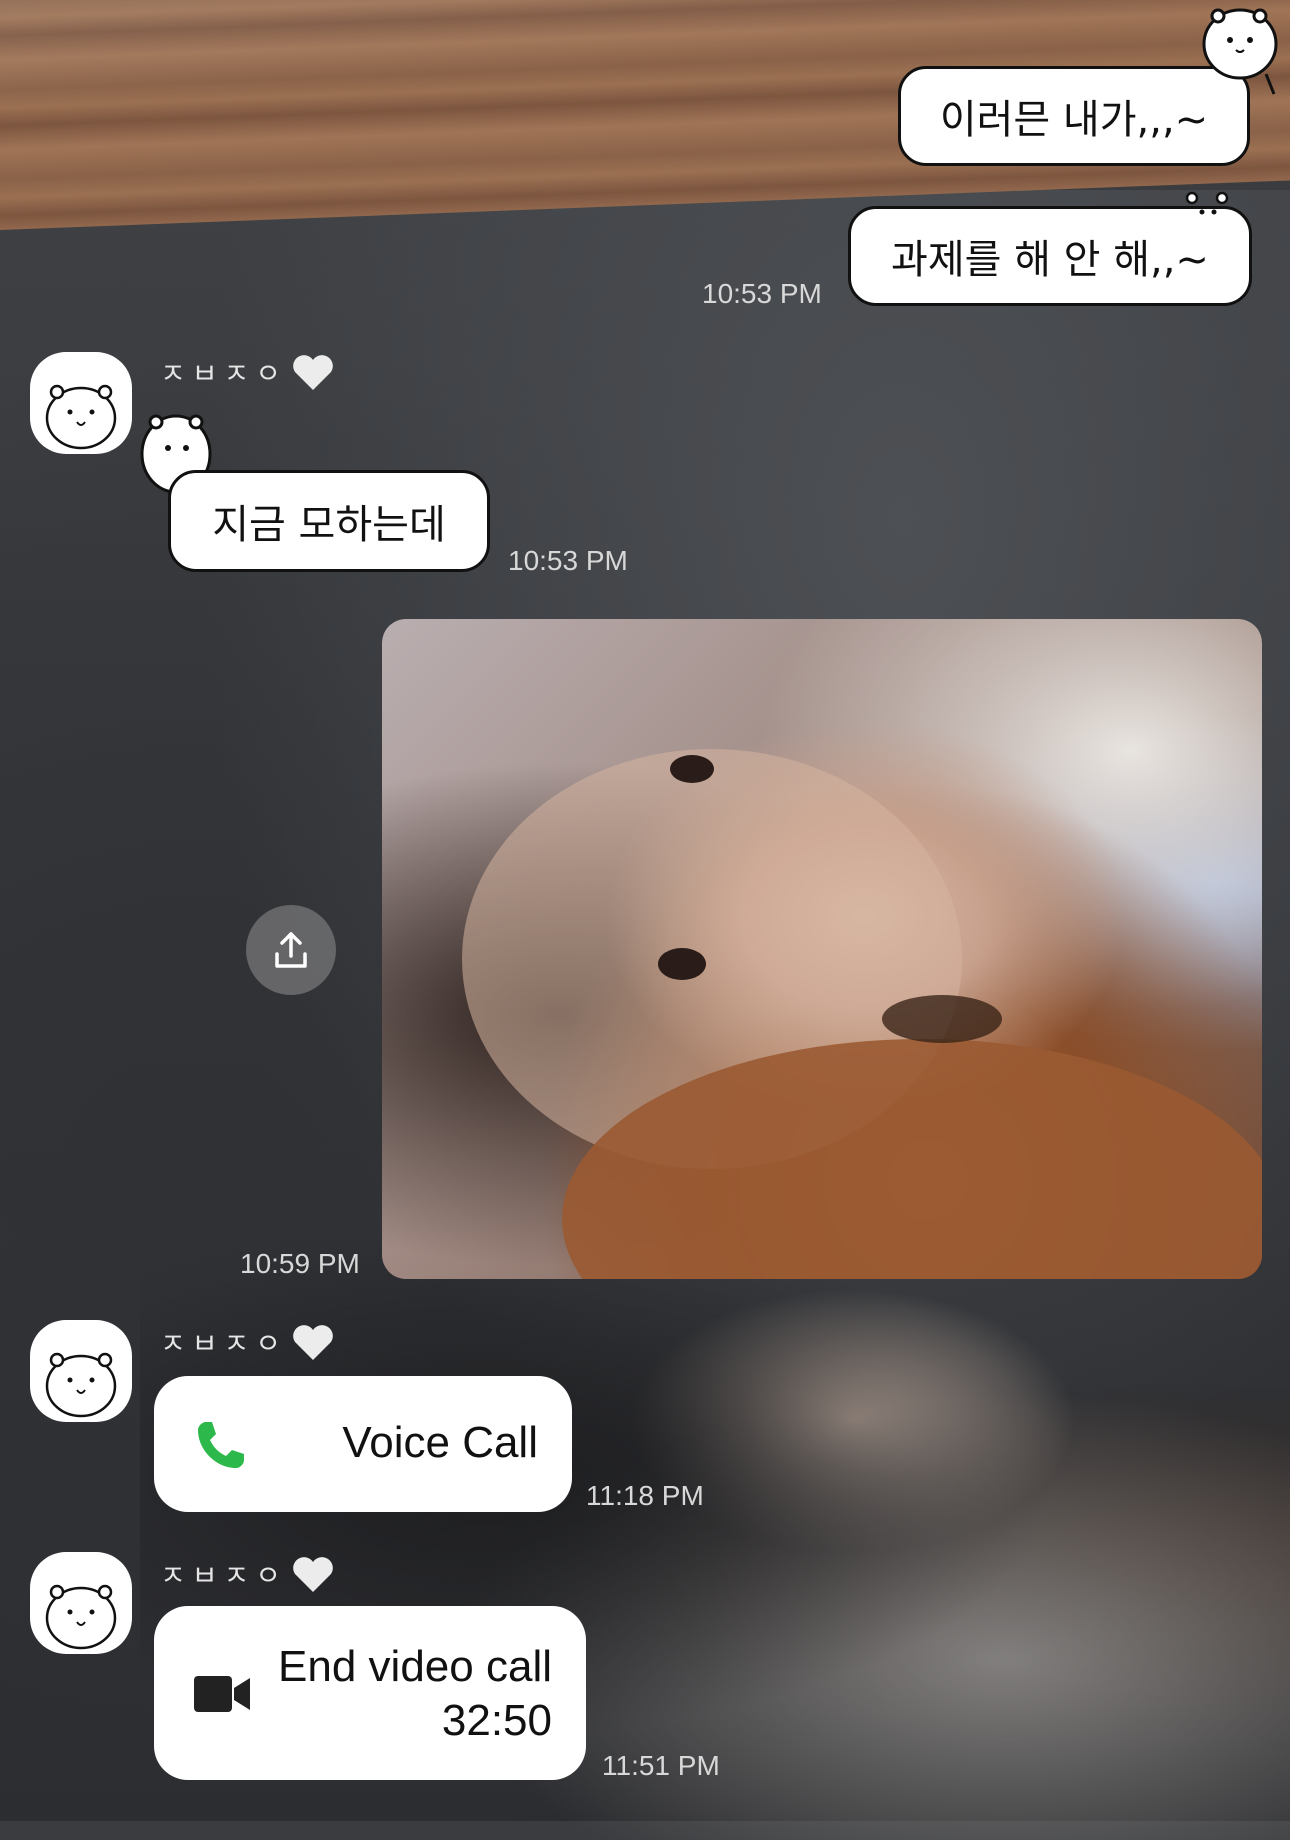 This screenshot has height=1840, width=1290. What do you see at coordinates (1050, 260) in the screenshot?
I see `message-text: 과제를 해 안 해,,~` at bounding box center [1050, 260].